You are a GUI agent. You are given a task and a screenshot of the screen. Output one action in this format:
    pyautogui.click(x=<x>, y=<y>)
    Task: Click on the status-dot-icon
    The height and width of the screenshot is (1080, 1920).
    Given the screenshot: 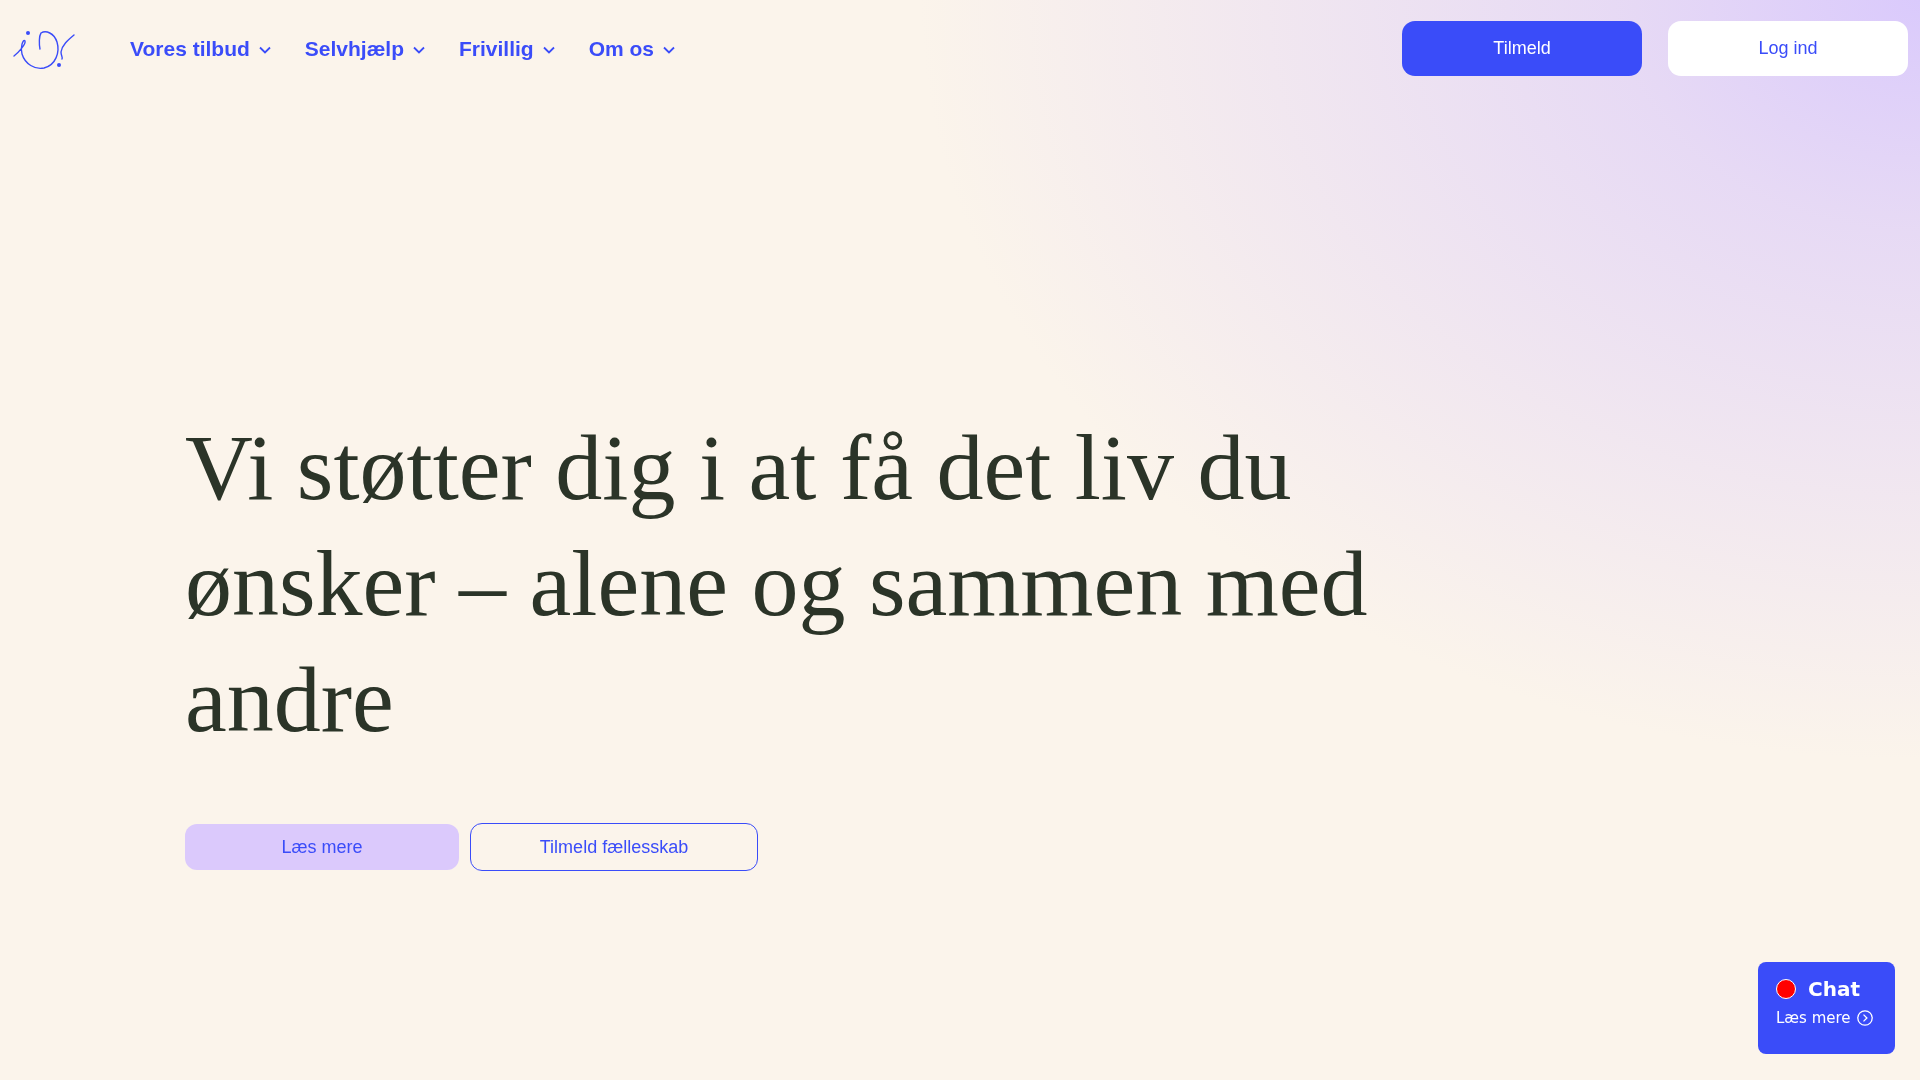 What is the action you would take?
    pyautogui.click(x=1786, y=989)
    